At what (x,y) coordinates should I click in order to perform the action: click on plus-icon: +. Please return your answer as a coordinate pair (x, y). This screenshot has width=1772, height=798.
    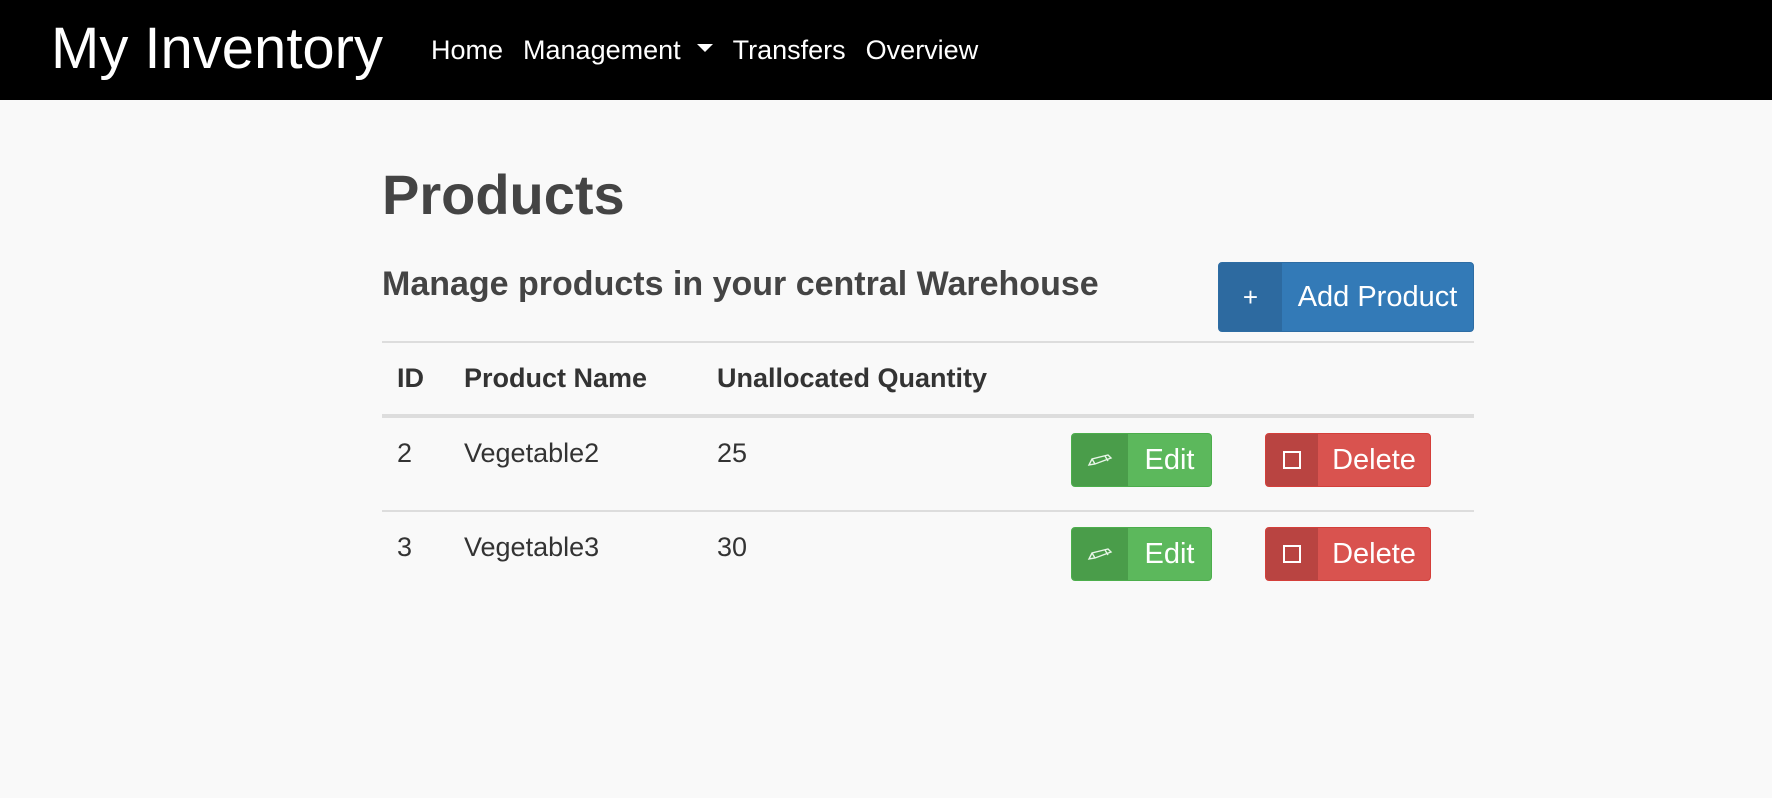
    Looking at the image, I should click on (1250, 297).